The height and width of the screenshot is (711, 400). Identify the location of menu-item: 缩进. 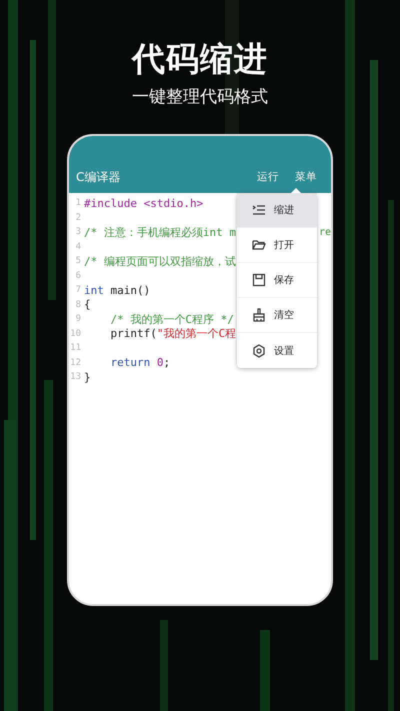
(277, 210).